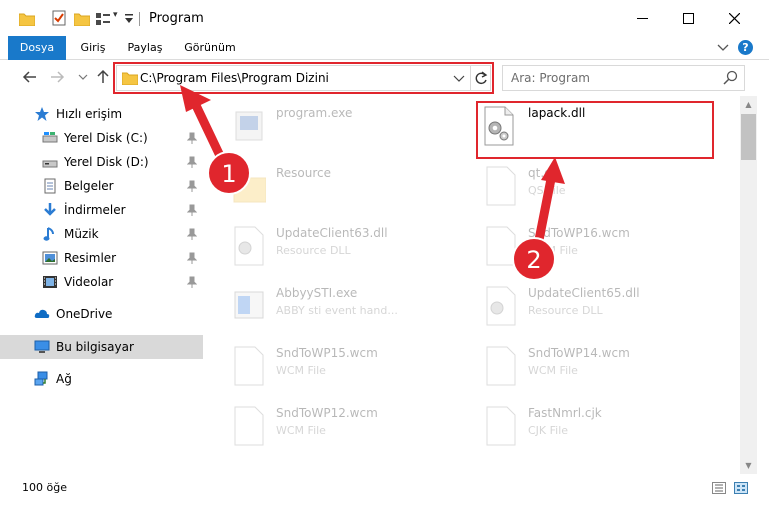  What do you see at coordinates (90, 258) in the screenshot?
I see `sidebar-item-label: Resimler` at bounding box center [90, 258].